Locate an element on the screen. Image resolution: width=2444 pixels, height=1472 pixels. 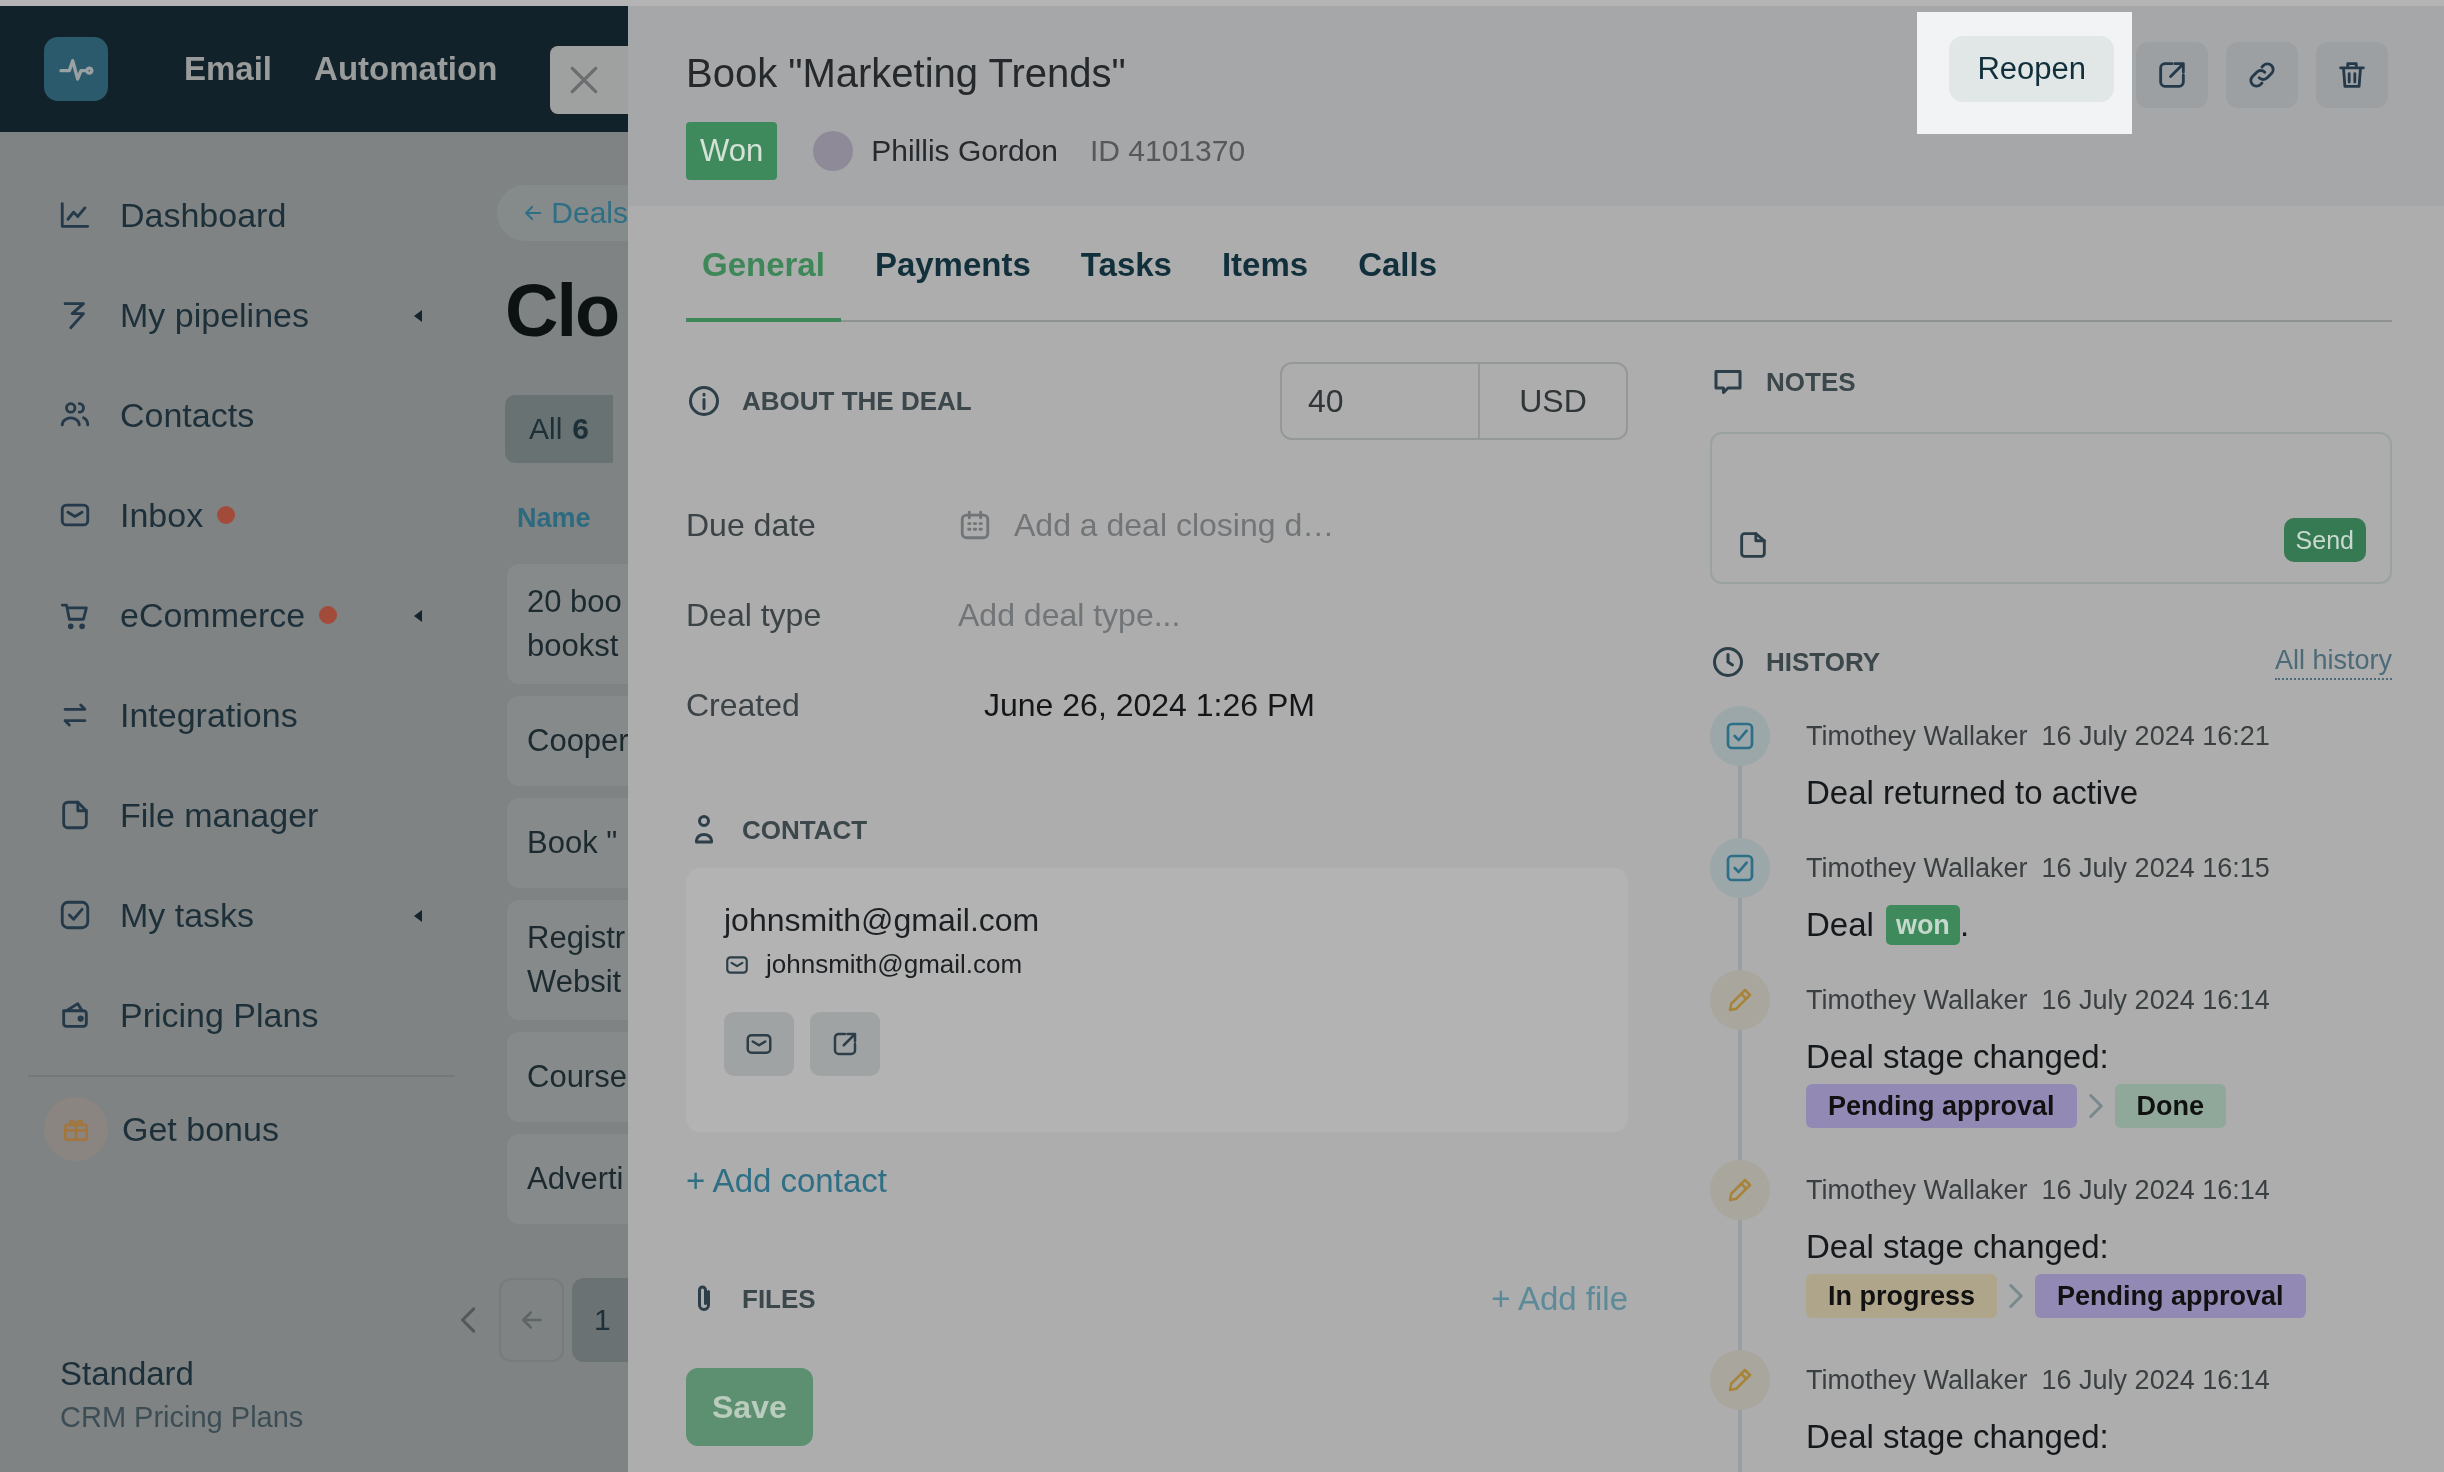
section-heading: HISTORY is located at coordinates (1823, 662).